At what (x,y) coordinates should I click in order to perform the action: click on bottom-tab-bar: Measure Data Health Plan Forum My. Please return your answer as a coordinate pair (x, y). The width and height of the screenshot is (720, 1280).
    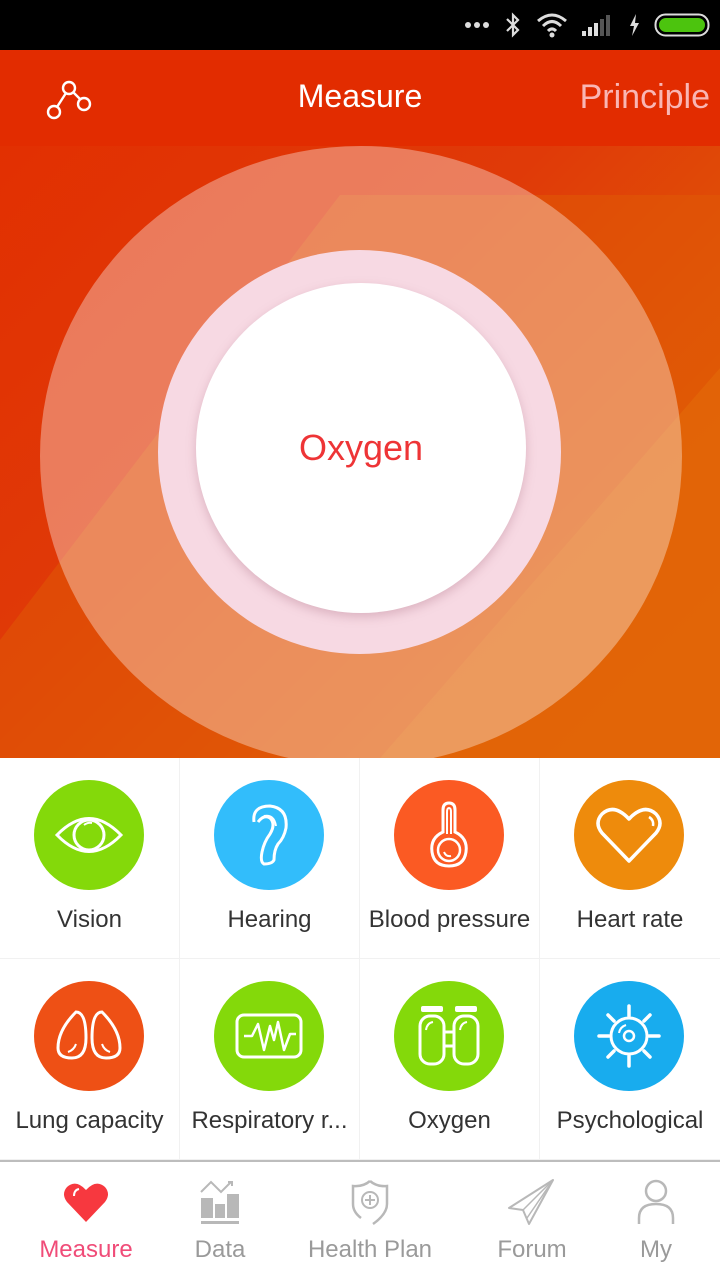
    Looking at the image, I should click on (360, 1220).